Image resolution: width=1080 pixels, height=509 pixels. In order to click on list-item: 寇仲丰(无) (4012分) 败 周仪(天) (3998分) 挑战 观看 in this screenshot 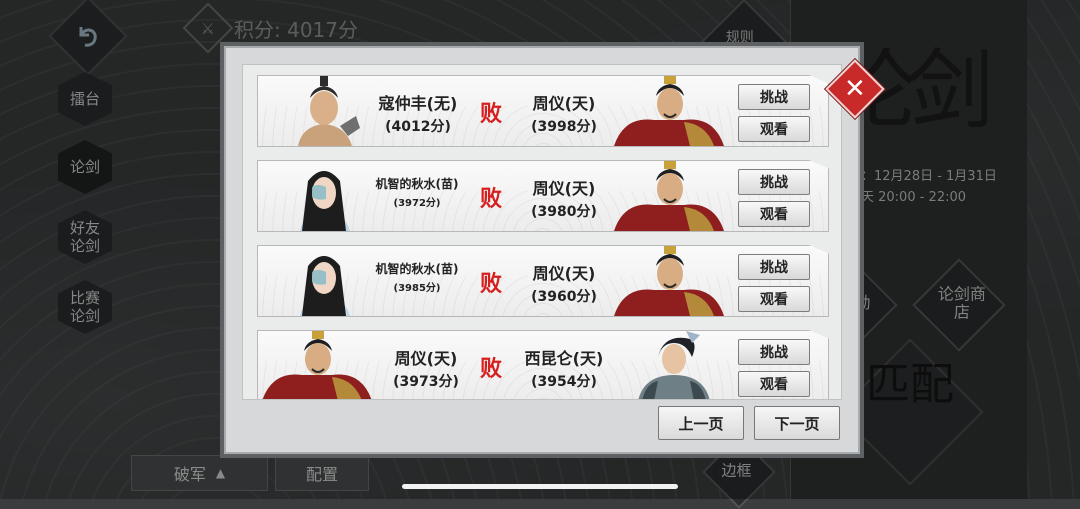, I will do `click(543, 111)`.